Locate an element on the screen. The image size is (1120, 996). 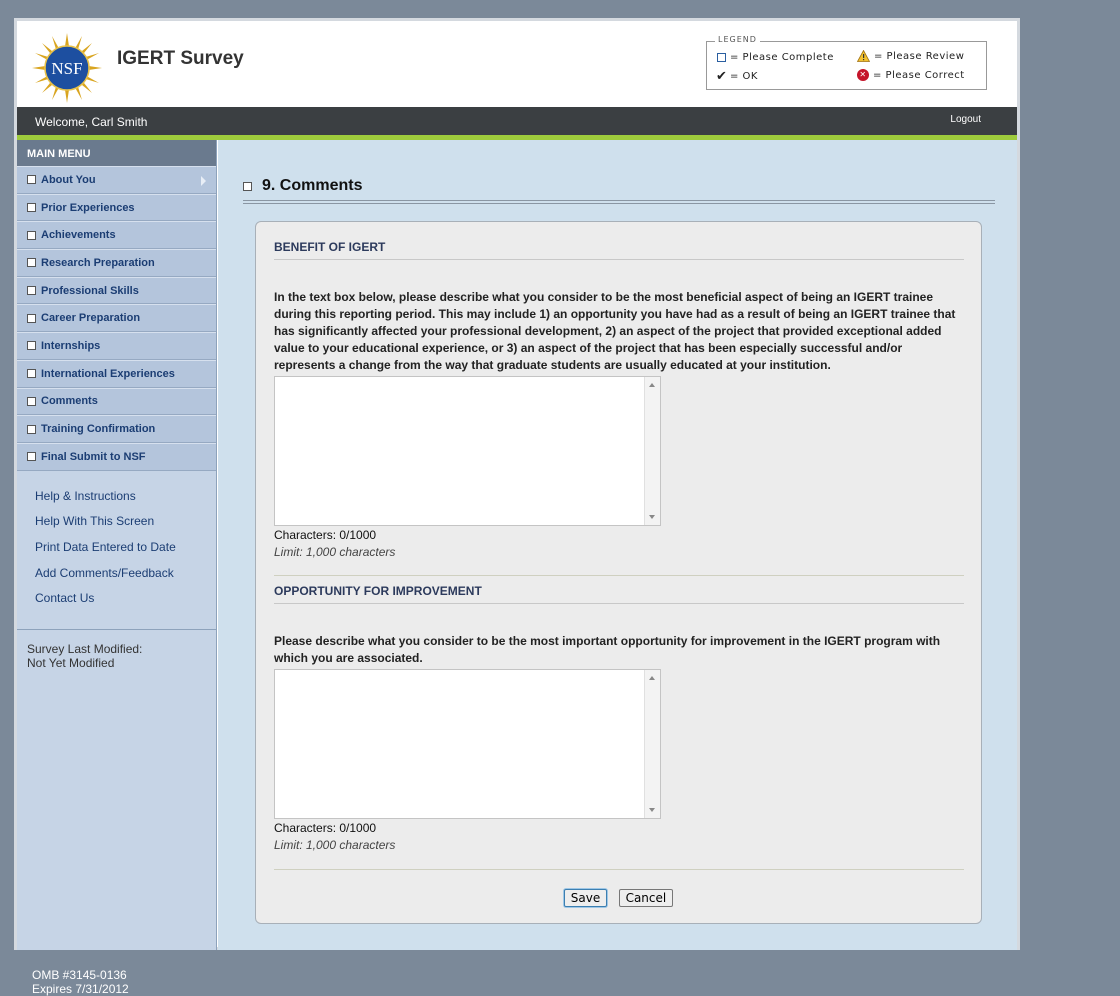
legend-please-correct: ✕ = Please Correct is located at coordinates (911, 75).